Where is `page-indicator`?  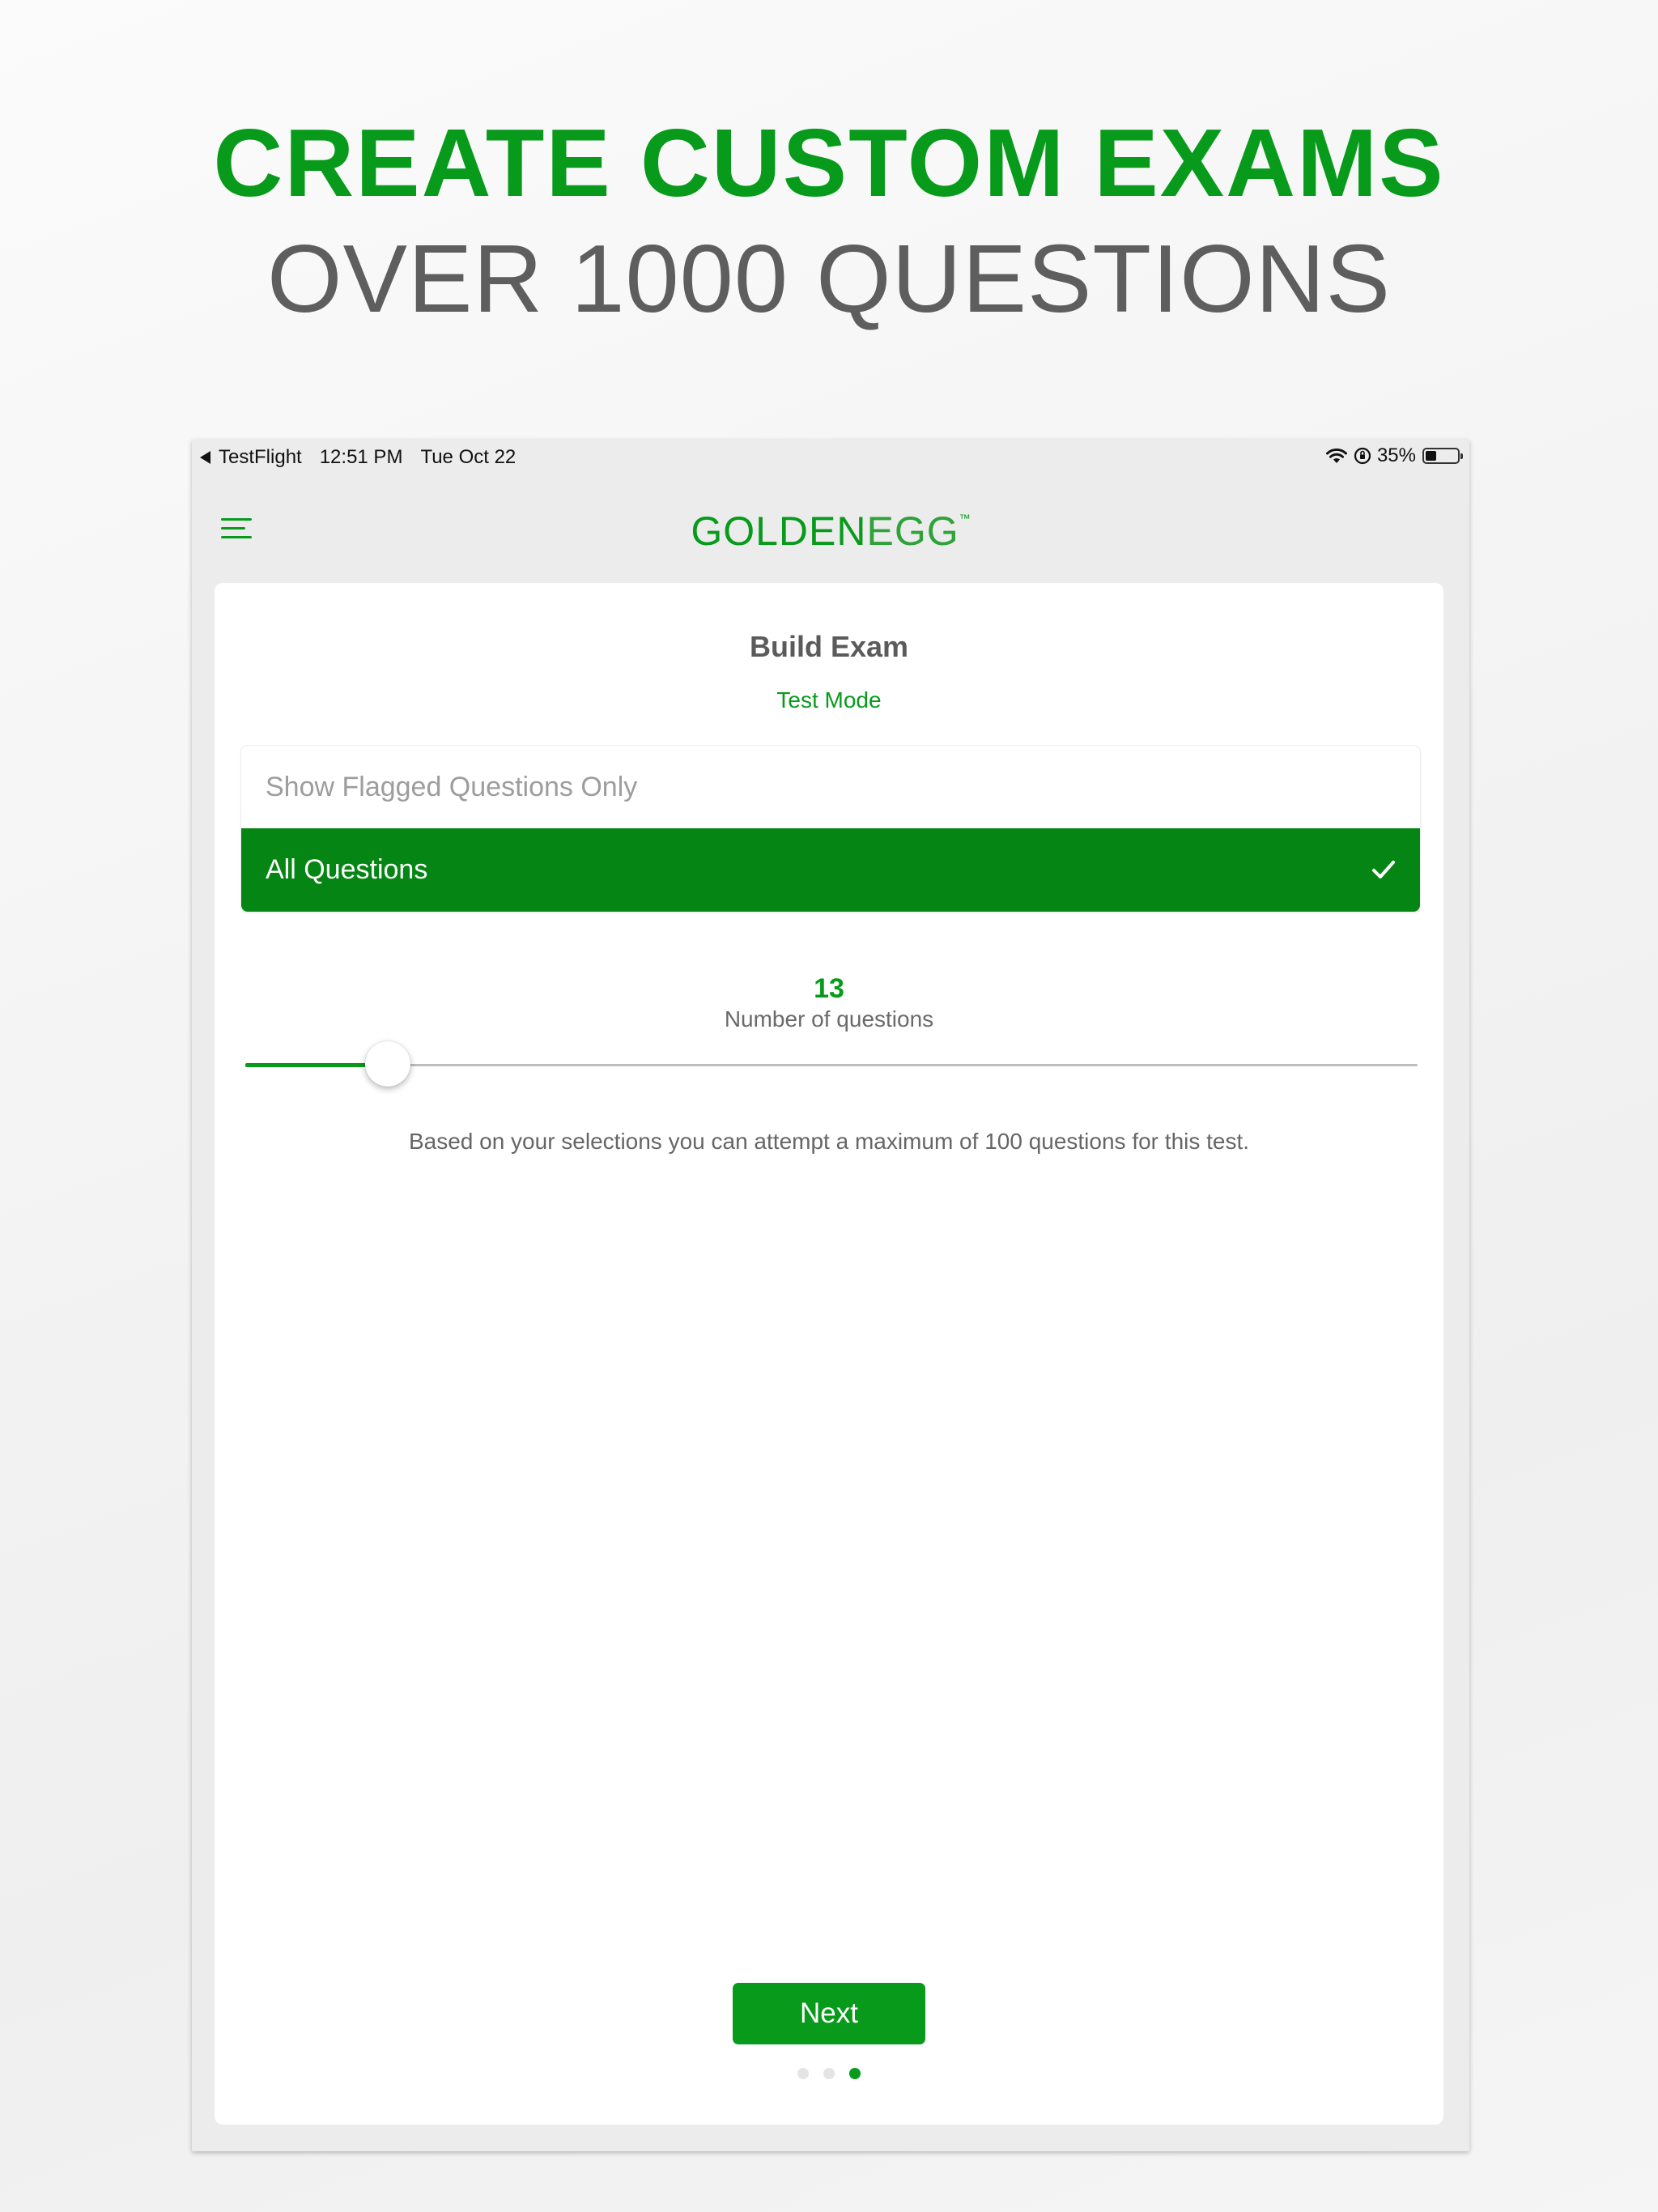 page-indicator is located at coordinates (829, 2073).